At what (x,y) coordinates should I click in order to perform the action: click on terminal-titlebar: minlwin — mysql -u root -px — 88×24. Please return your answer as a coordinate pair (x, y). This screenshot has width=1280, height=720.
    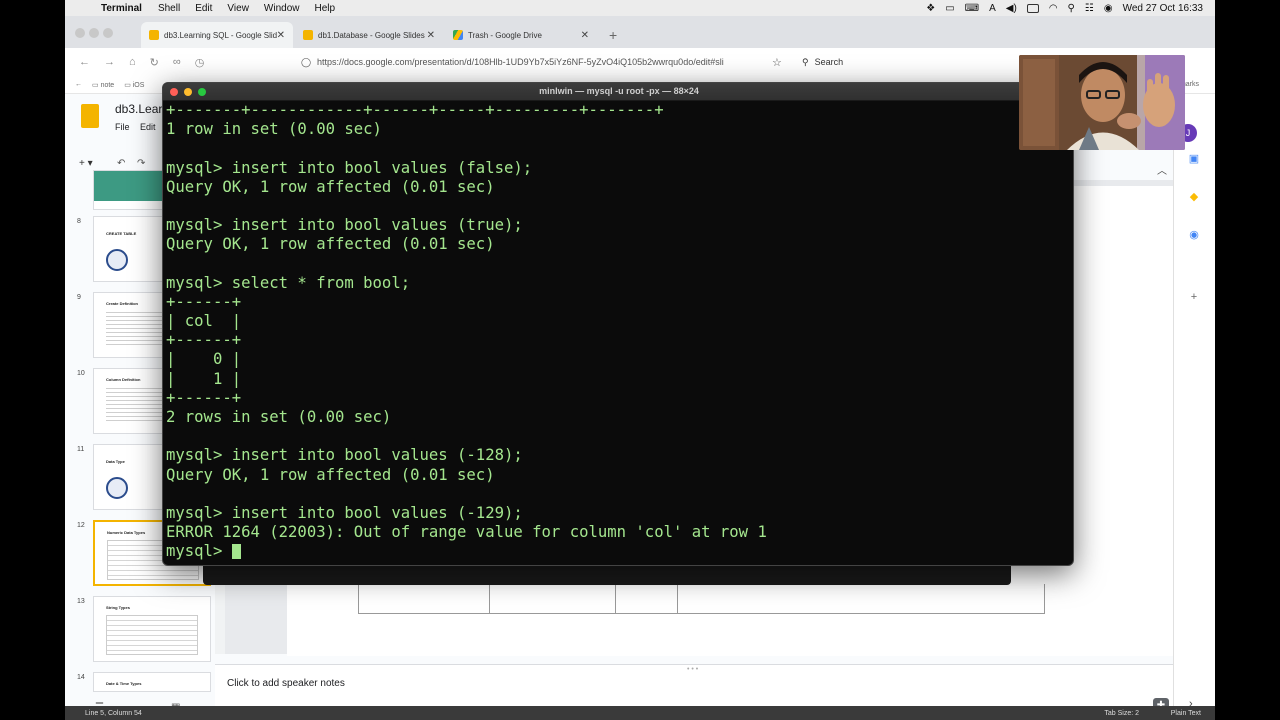
    Looking at the image, I should click on (618, 92).